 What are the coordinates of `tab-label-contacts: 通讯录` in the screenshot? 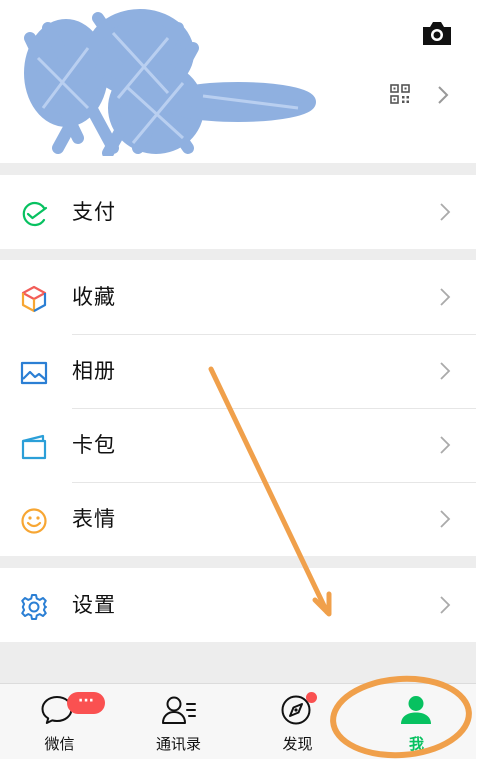 It's located at (178, 744).